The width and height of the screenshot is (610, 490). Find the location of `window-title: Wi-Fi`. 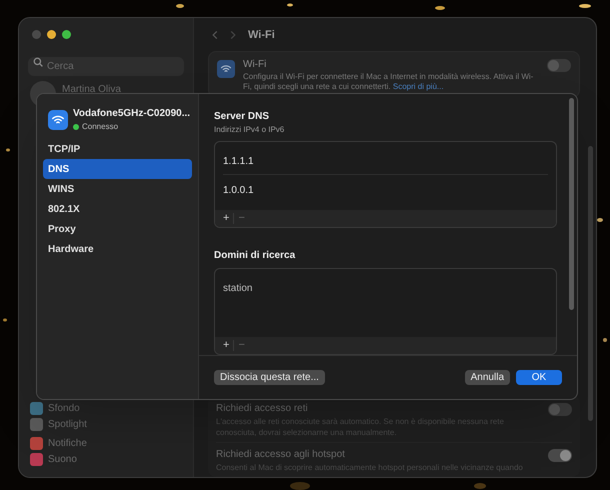

window-title: Wi-Fi is located at coordinates (261, 35).